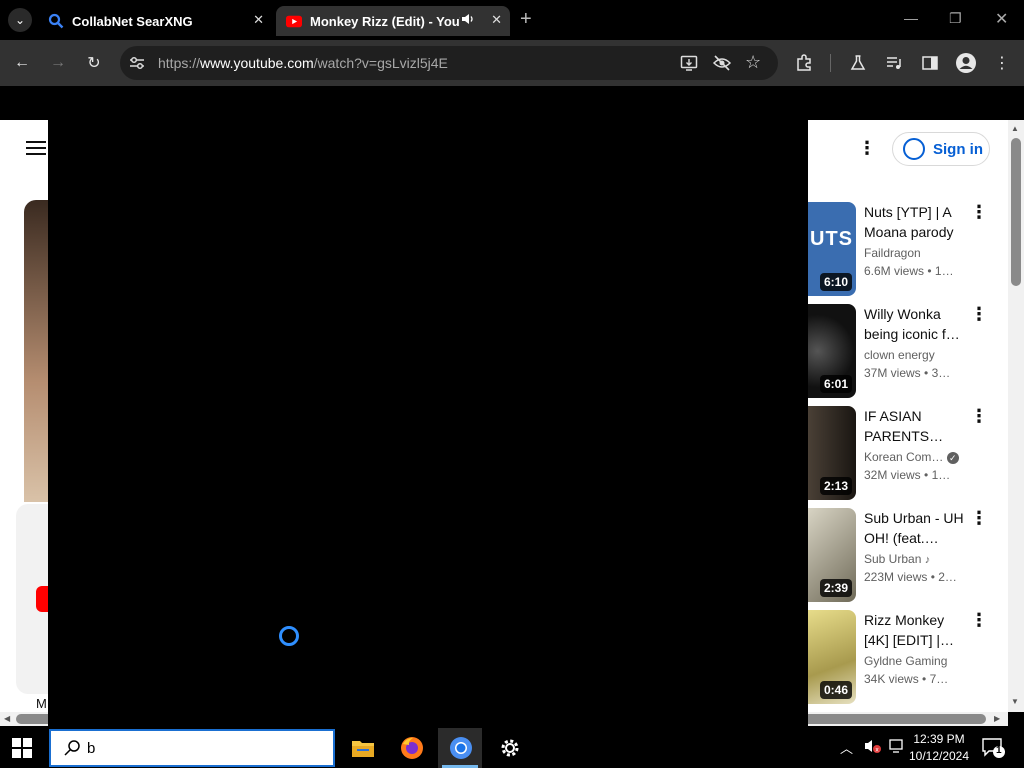  What do you see at coordinates (1002, 63) in the screenshot?
I see `browser-menu-button: ⋮` at bounding box center [1002, 63].